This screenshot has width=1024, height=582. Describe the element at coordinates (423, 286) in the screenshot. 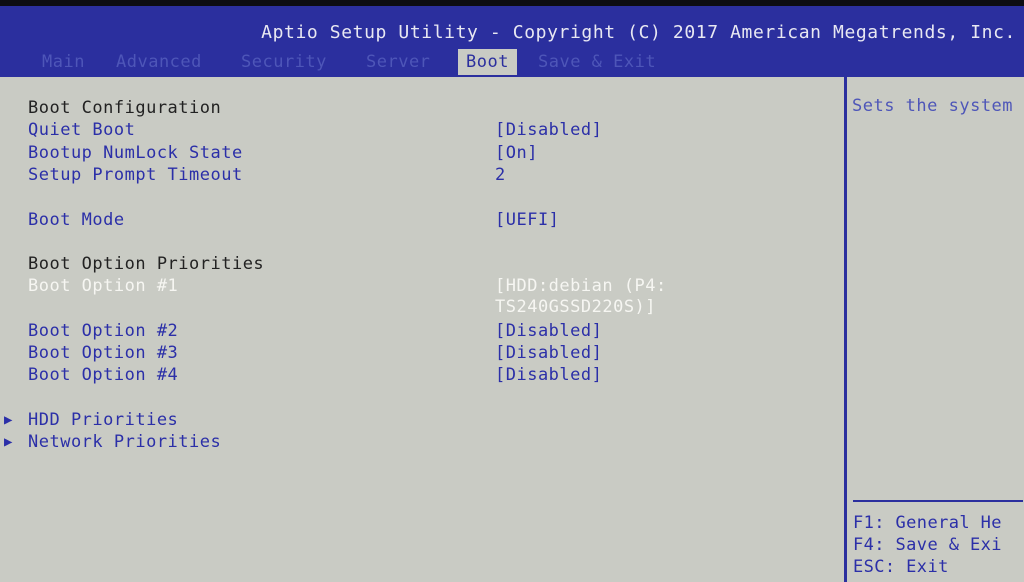

I see `setting-boot-option-1: Boot Option #1 [HDD:debian (P4:` at that location.